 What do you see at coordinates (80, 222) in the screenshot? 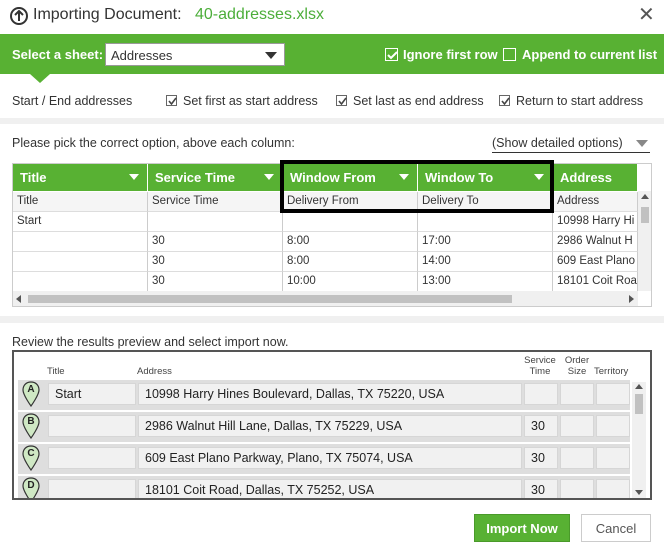
I see `table-cell: Start` at bounding box center [80, 222].